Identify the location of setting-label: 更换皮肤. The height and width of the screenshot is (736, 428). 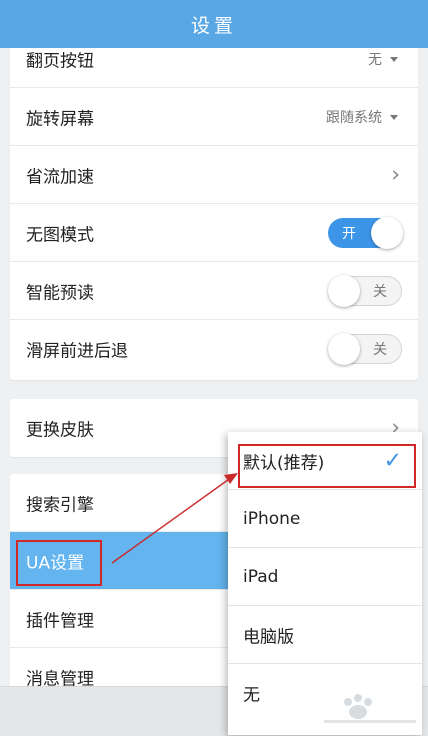
(60, 430).